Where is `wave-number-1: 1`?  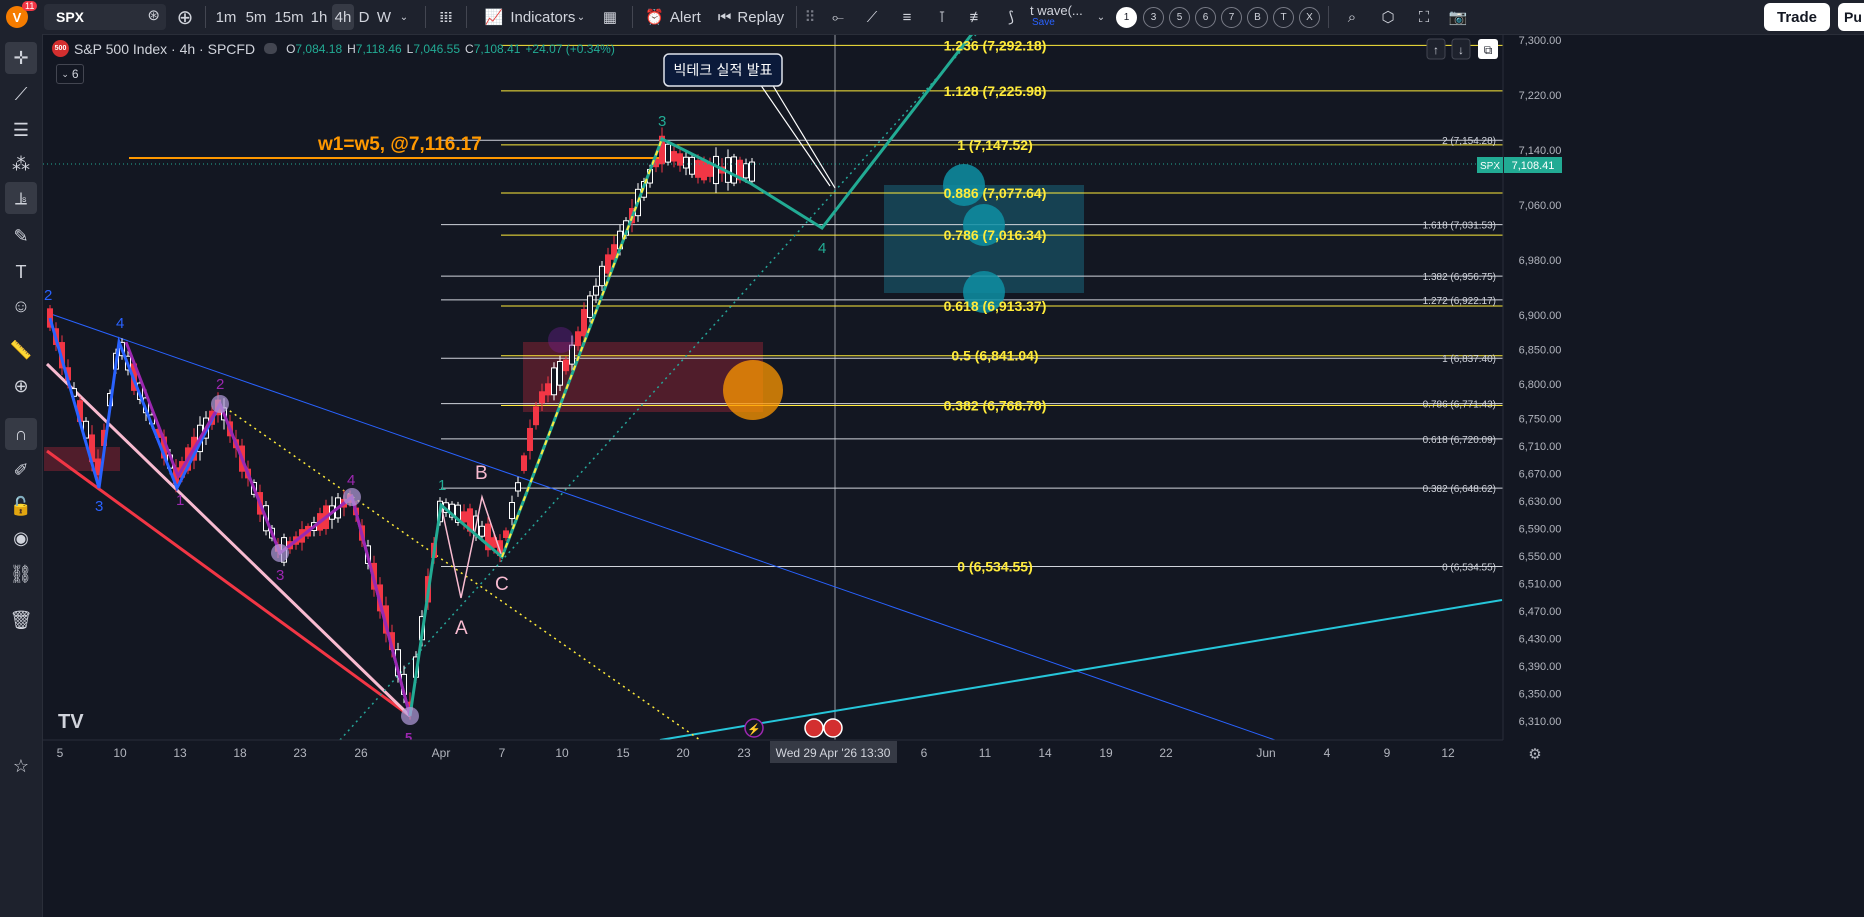
wave-number-1: 1 is located at coordinates (1126, 17).